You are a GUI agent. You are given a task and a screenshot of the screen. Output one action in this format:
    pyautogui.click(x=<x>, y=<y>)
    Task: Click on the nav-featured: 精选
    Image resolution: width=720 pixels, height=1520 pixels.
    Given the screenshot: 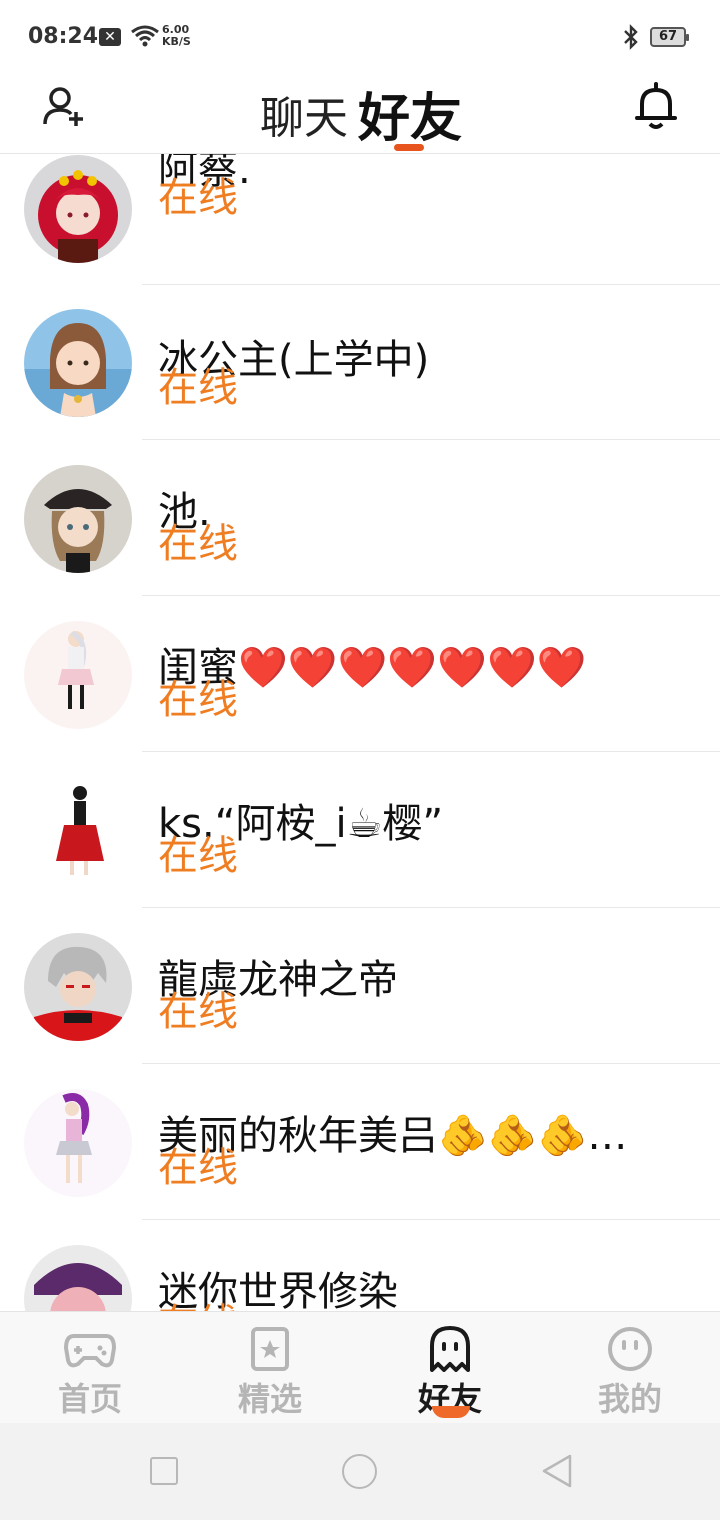 What is the action you would take?
    pyautogui.click(x=270, y=1368)
    